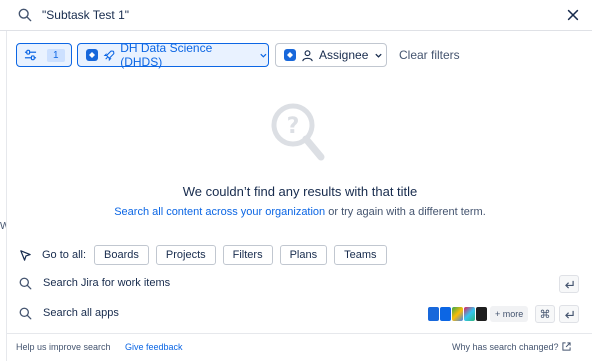  I want to click on confluence-app-icon, so click(445, 314).